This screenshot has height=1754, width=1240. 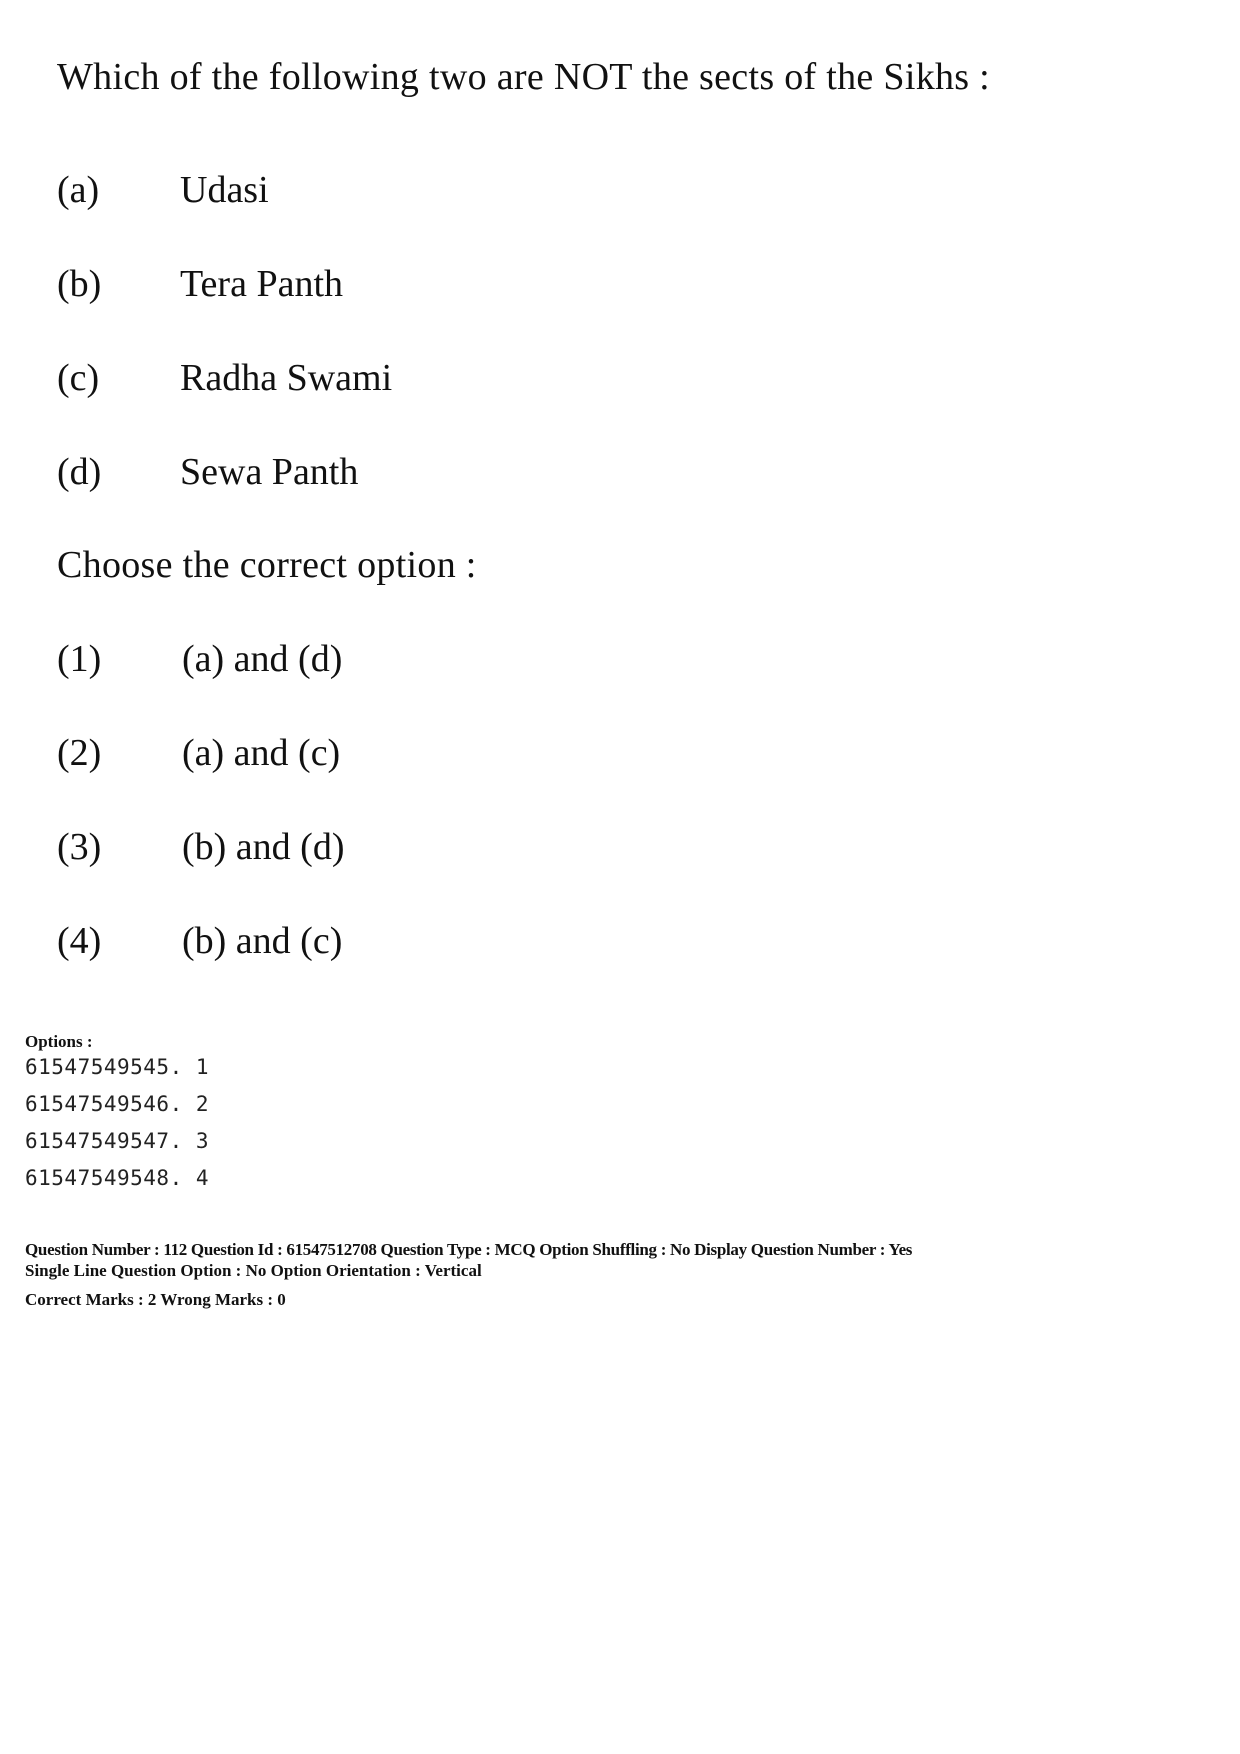 What do you see at coordinates (79, 941) in the screenshot?
I see `choice-label: (4)` at bounding box center [79, 941].